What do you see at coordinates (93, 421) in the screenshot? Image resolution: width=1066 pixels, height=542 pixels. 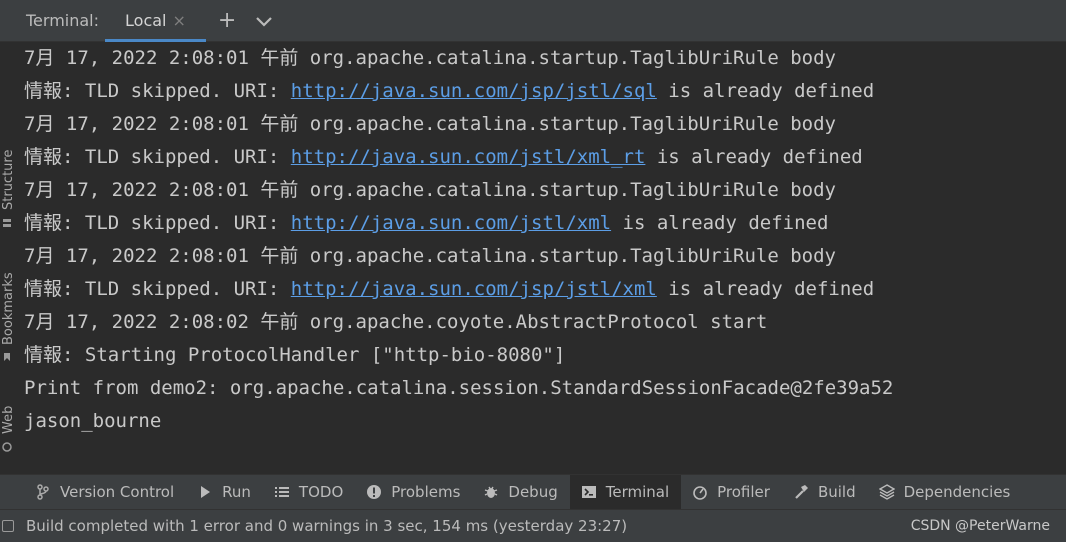 I see `console-text: jason_bourne` at bounding box center [93, 421].